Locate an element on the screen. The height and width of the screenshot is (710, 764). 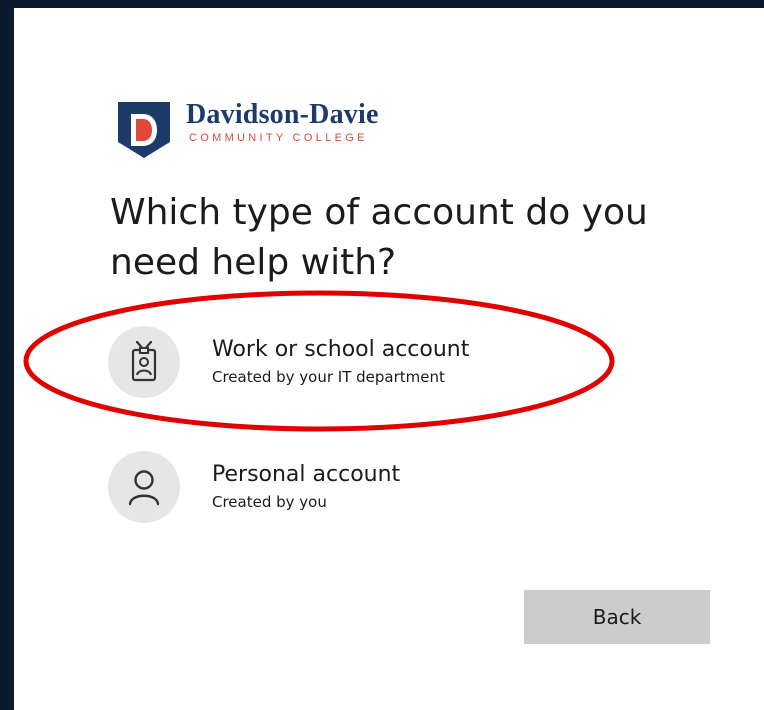
person-icon is located at coordinates (144, 487).